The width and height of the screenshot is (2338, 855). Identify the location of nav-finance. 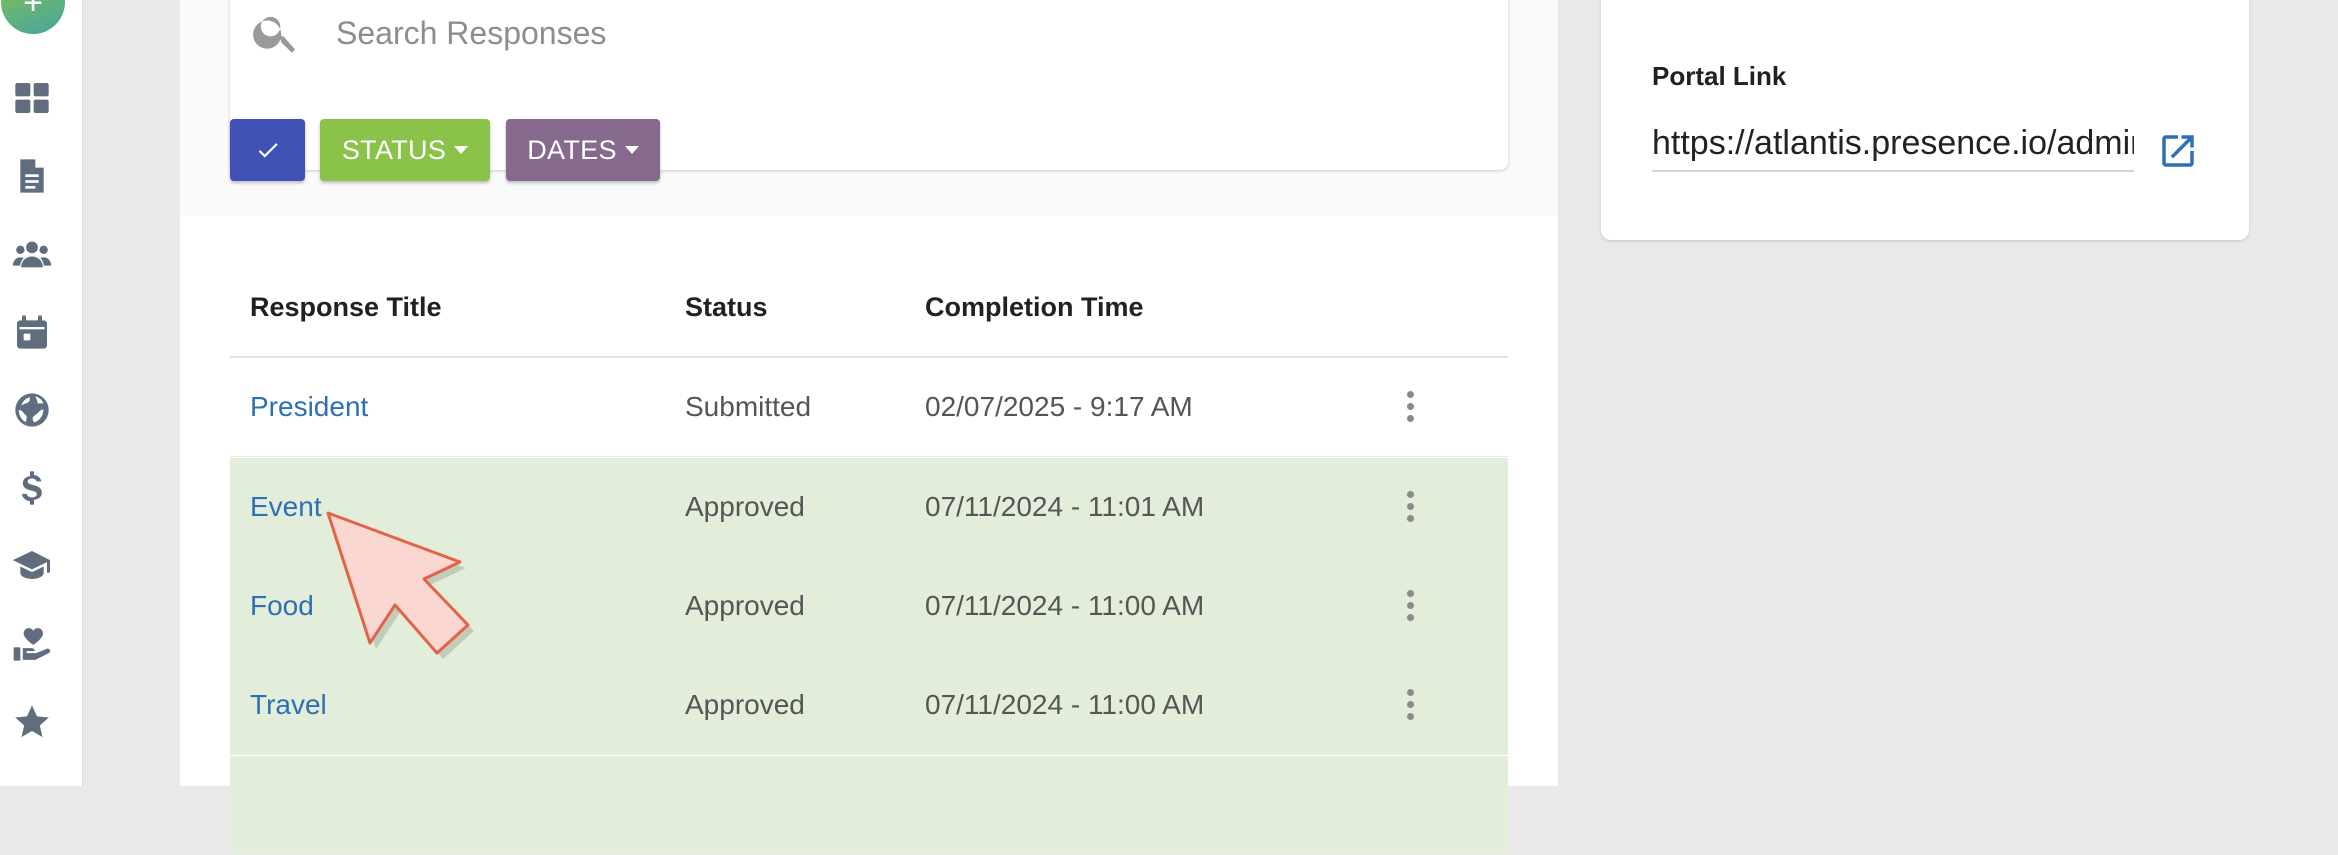
(32, 488).